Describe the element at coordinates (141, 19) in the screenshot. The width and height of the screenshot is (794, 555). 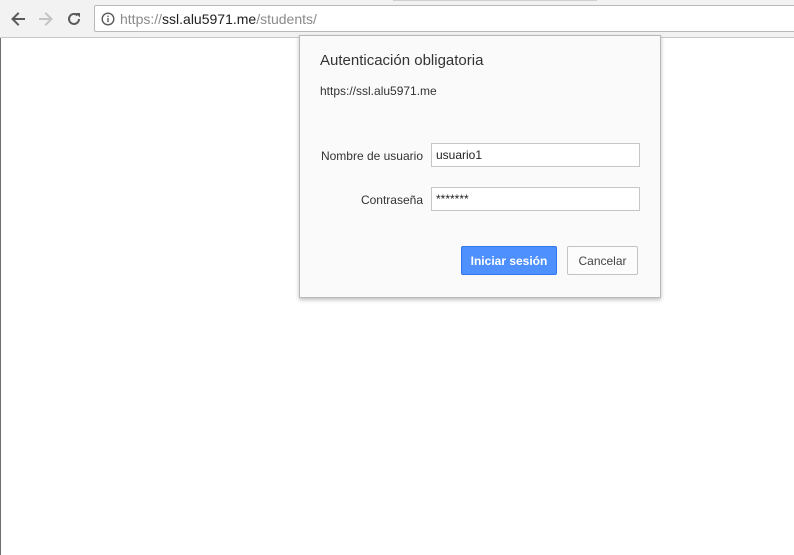
I see `url-scheme: https://` at that location.